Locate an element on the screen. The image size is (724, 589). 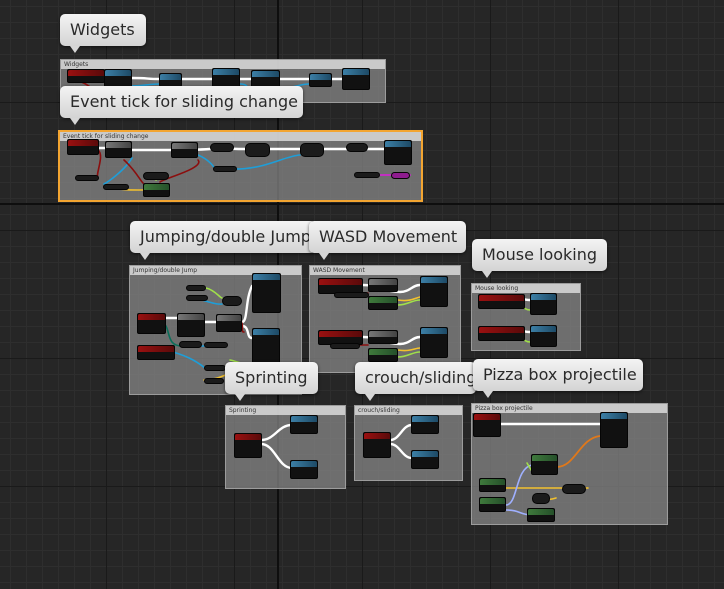
spawn-actor-node is located at coordinates (614, 430).